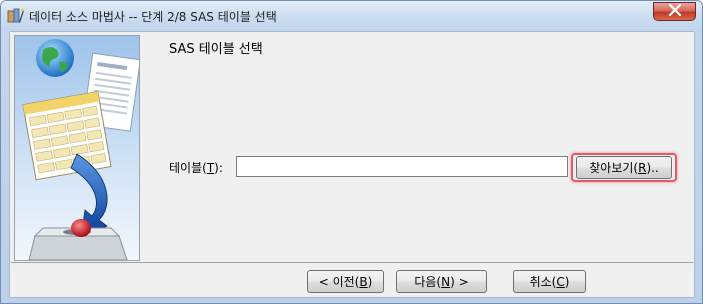 The width and height of the screenshot is (703, 304). What do you see at coordinates (196, 168) in the screenshot?
I see `table-field-label: 테이블(T):` at bounding box center [196, 168].